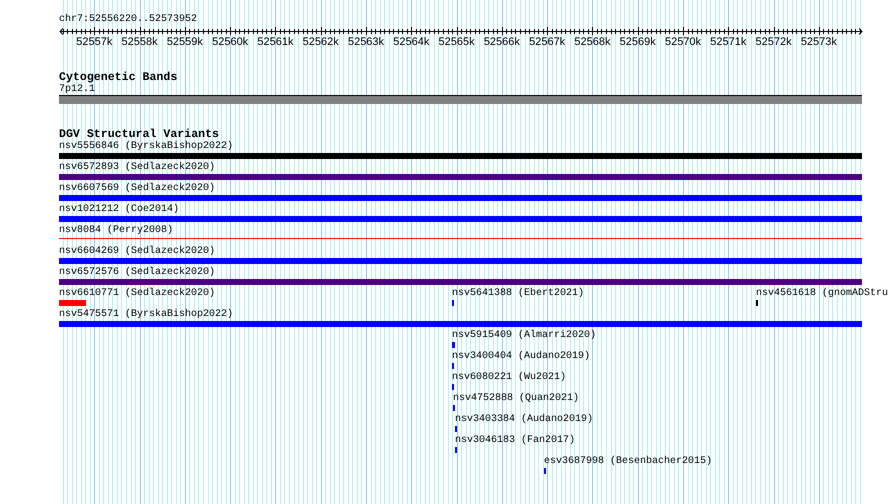 This screenshot has height=504, width=890. What do you see at coordinates (516, 398) in the screenshot?
I see `feature-label: nsv4752888 (Quan2021)` at bounding box center [516, 398].